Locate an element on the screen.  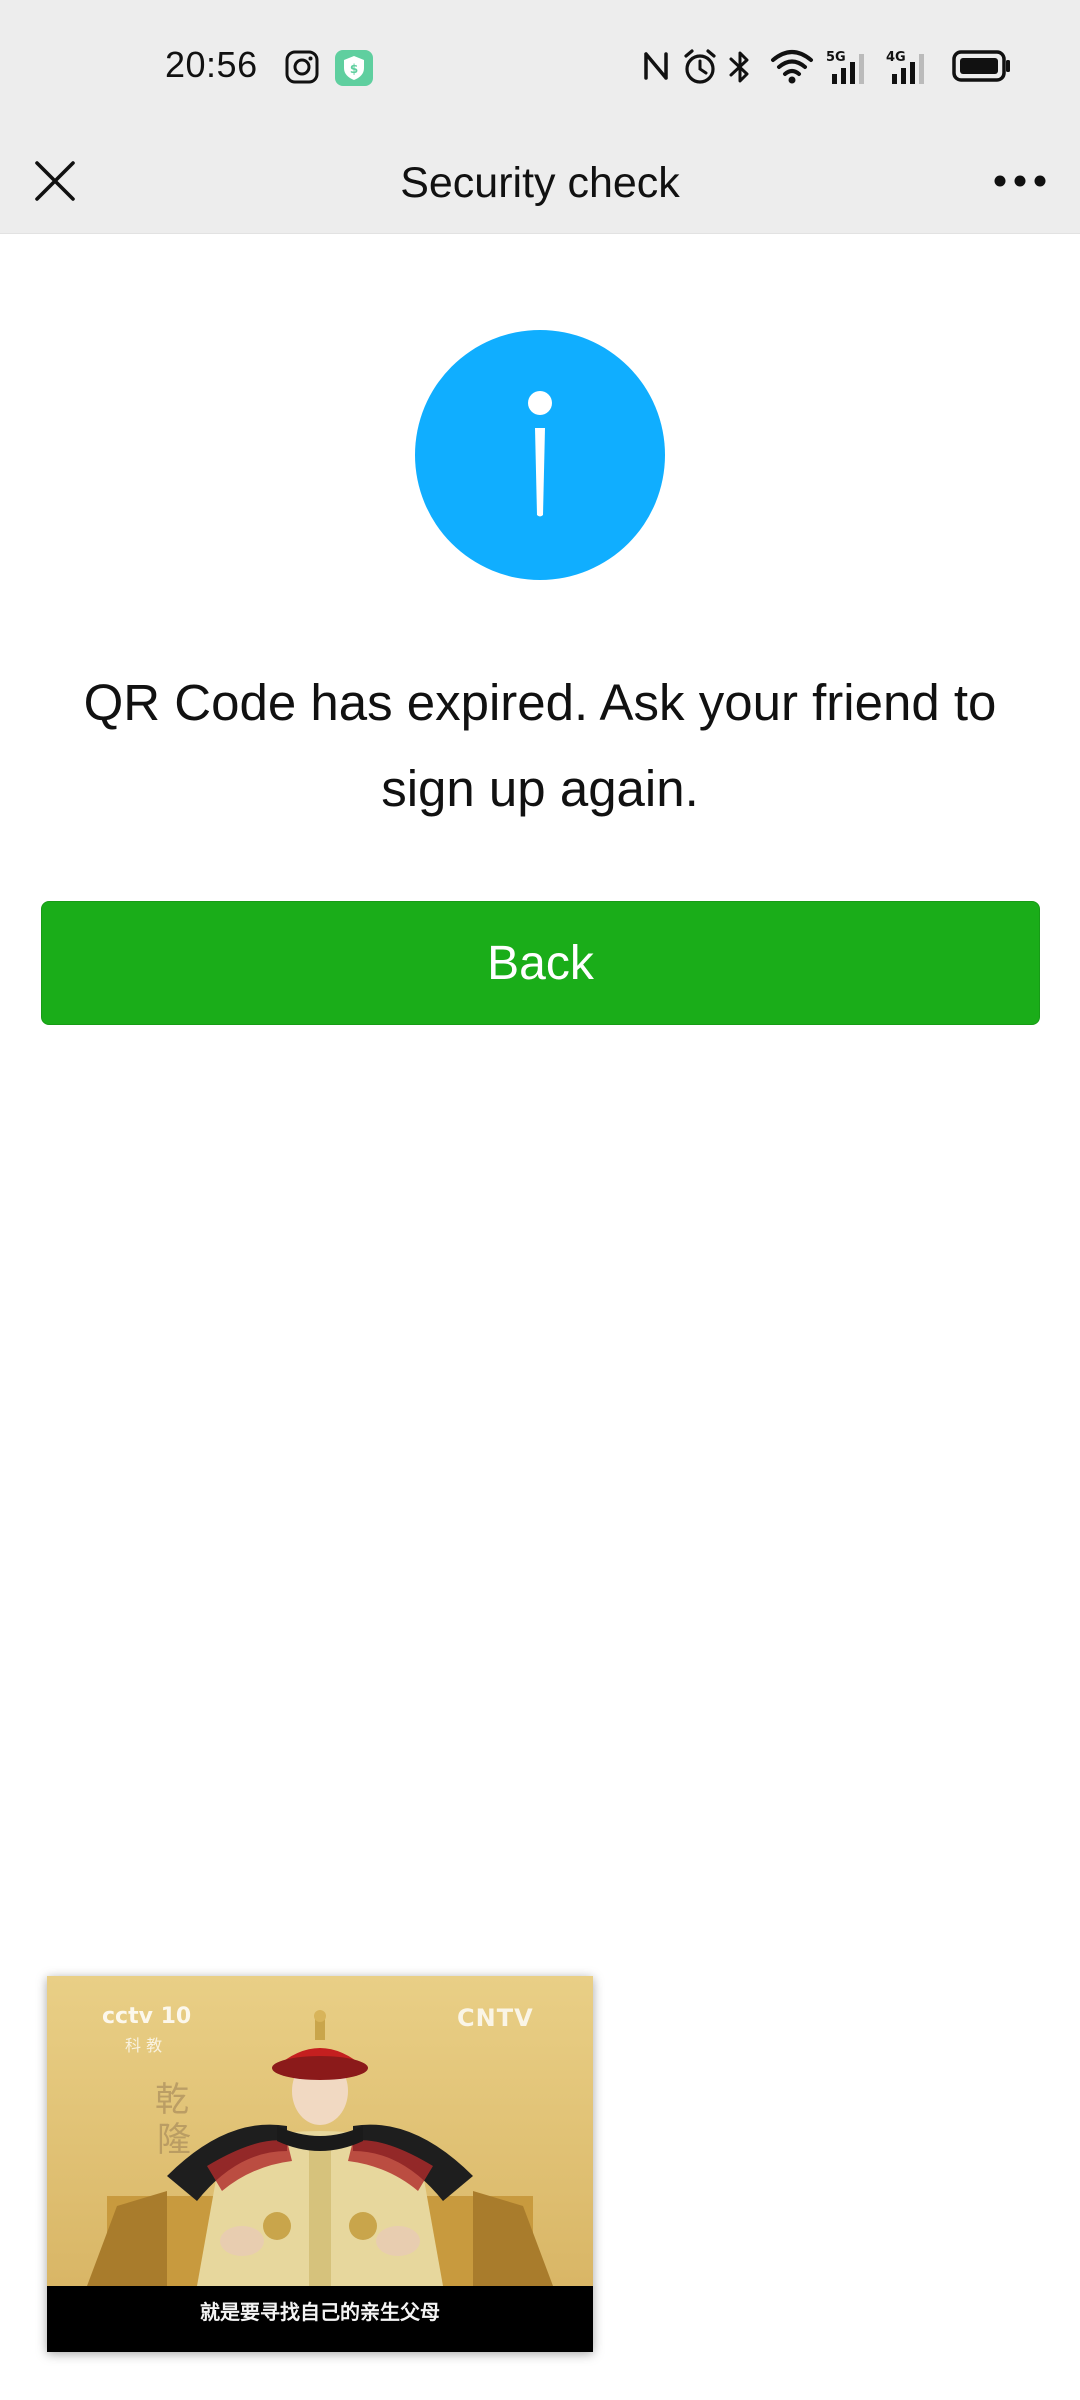
signal-4g-icon: 4G is located at coordinates (910, 69).